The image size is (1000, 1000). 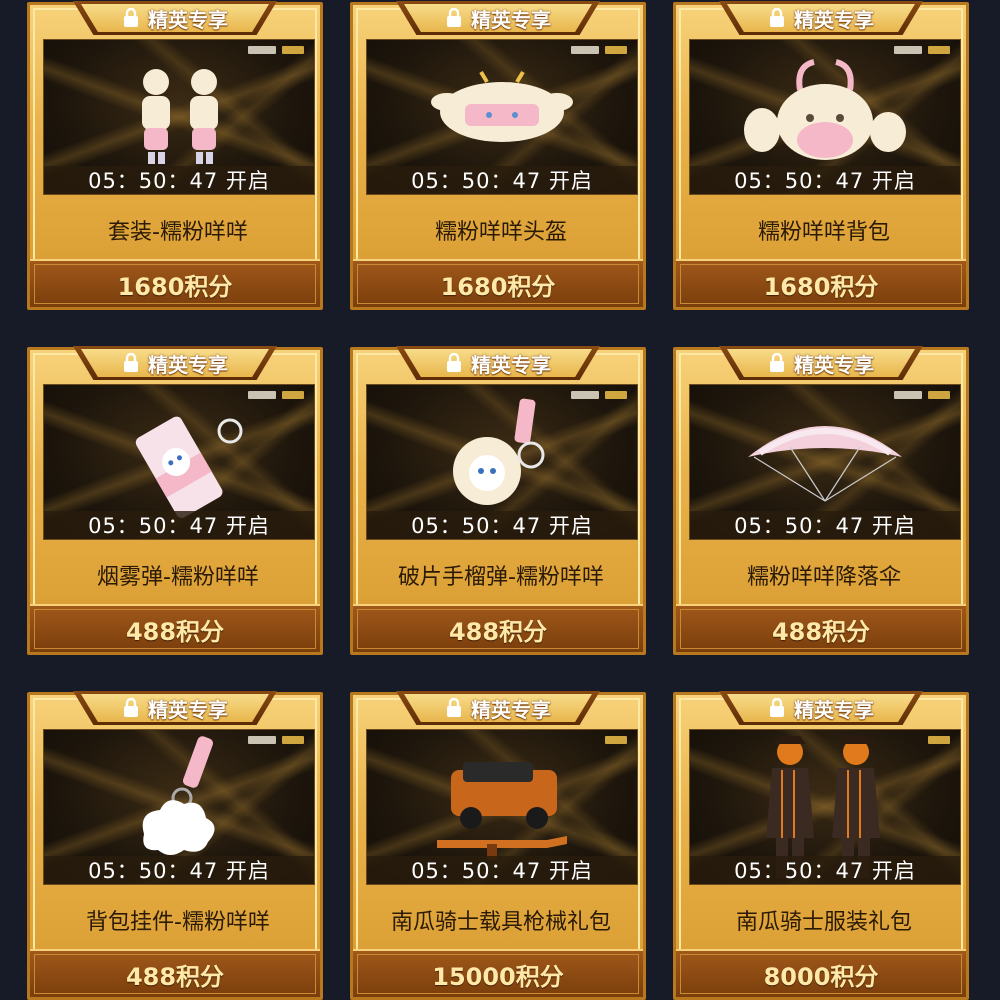 I want to click on reward-card: 精英专享 05：50：47 开启 糯粉咩咩背包 1680积分, so click(x=821, y=155).